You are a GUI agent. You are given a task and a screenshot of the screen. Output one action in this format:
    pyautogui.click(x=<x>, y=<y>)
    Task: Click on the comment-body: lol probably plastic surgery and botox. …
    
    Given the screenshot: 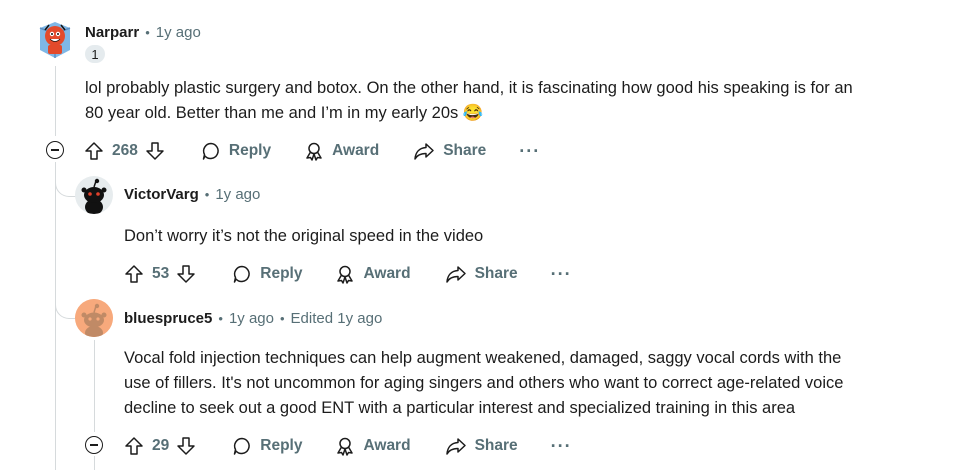 What is the action you would take?
    pyautogui.click(x=520, y=101)
    